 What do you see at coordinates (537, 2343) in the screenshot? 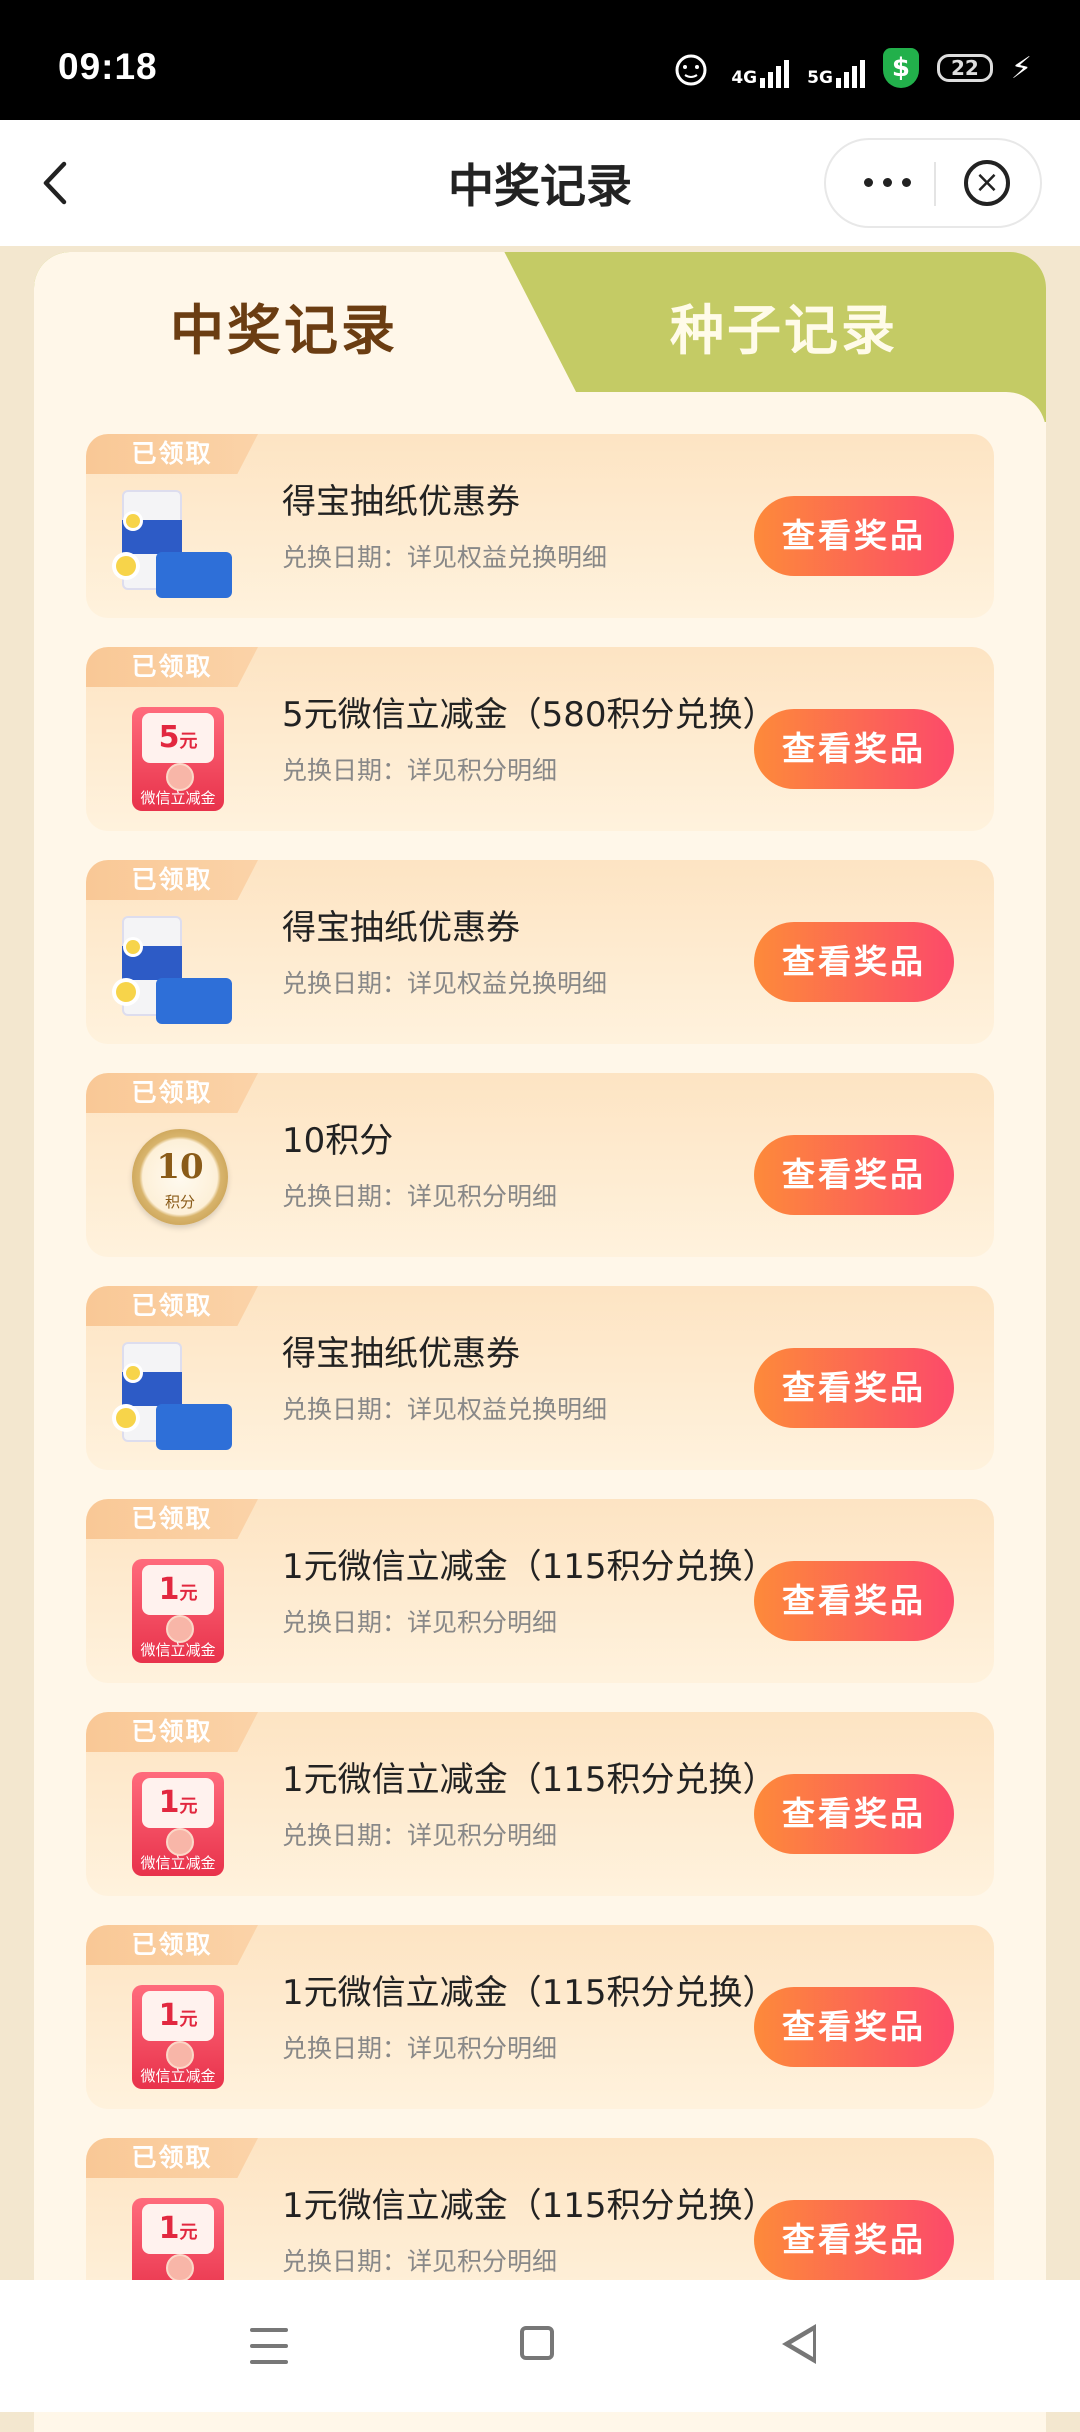
I see `home-icon` at bounding box center [537, 2343].